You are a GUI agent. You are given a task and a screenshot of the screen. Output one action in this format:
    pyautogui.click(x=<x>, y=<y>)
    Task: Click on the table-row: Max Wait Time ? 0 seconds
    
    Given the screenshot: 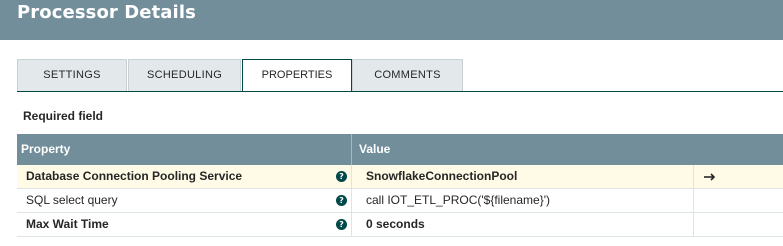 What is the action you would take?
    pyautogui.click(x=400, y=225)
    